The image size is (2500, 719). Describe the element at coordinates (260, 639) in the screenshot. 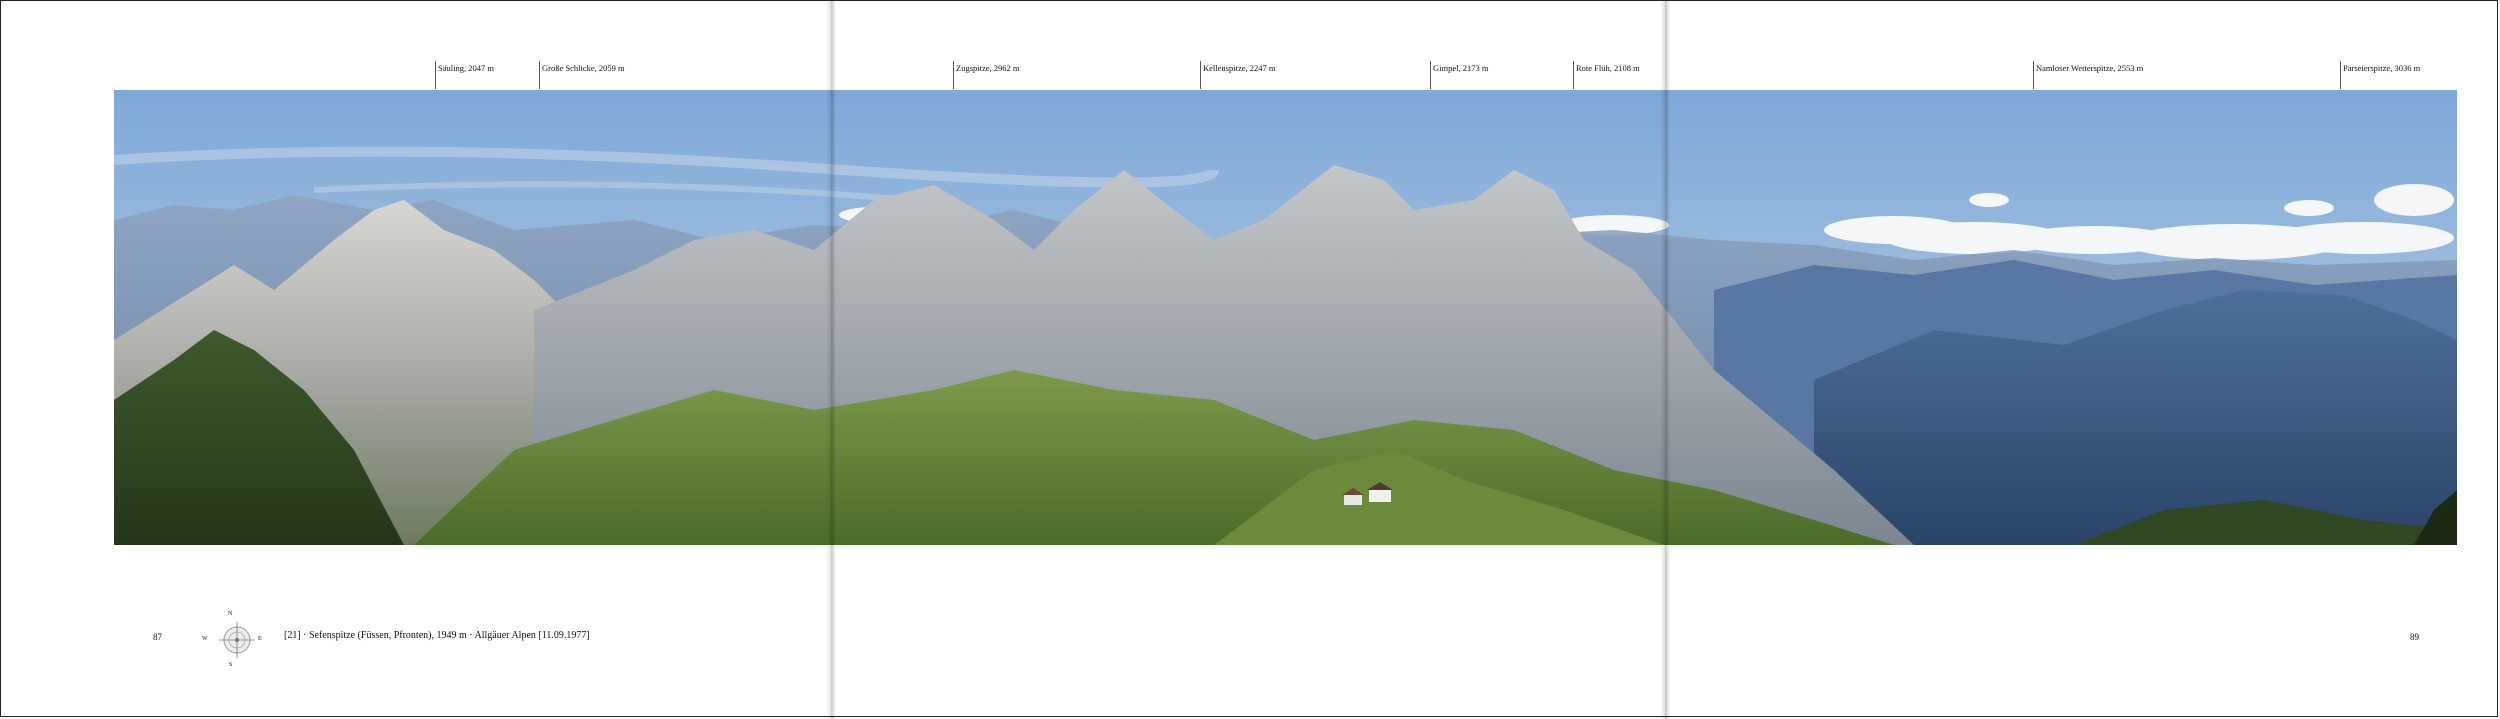

I see `compass-east-label: E` at that location.